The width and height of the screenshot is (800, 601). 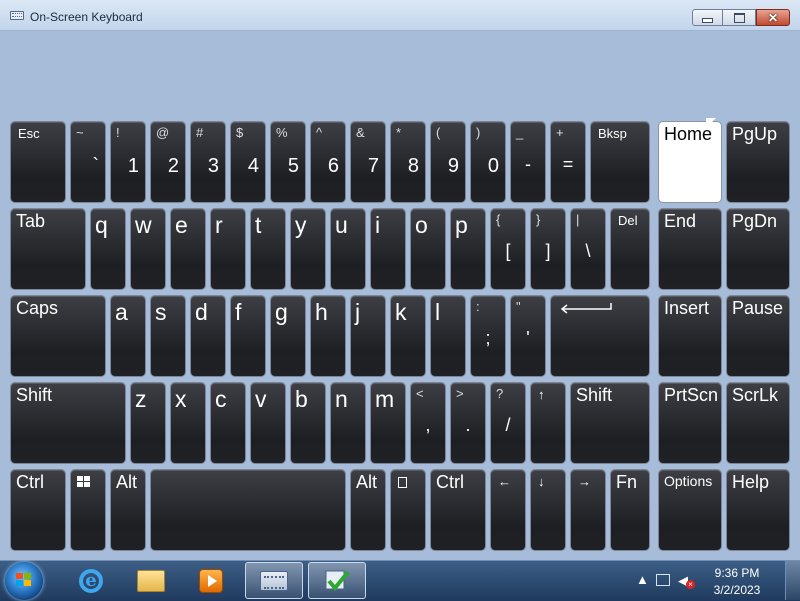 What do you see at coordinates (228, 423) in the screenshot?
I see `key-c: c` at bounding box center [228, 423].